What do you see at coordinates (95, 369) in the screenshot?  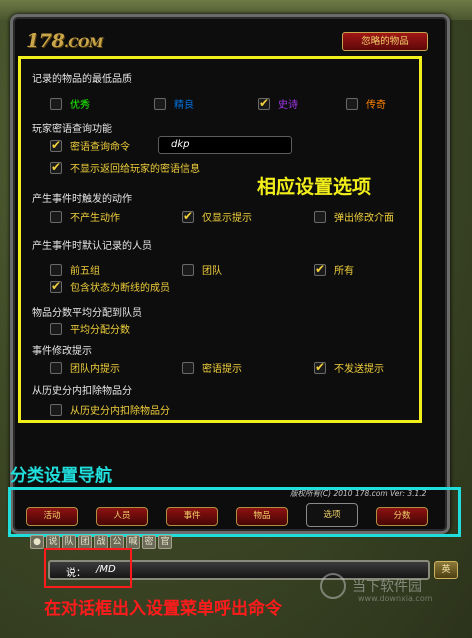 I see `option-label: 团队内提示` at bounding box center [95, 369].